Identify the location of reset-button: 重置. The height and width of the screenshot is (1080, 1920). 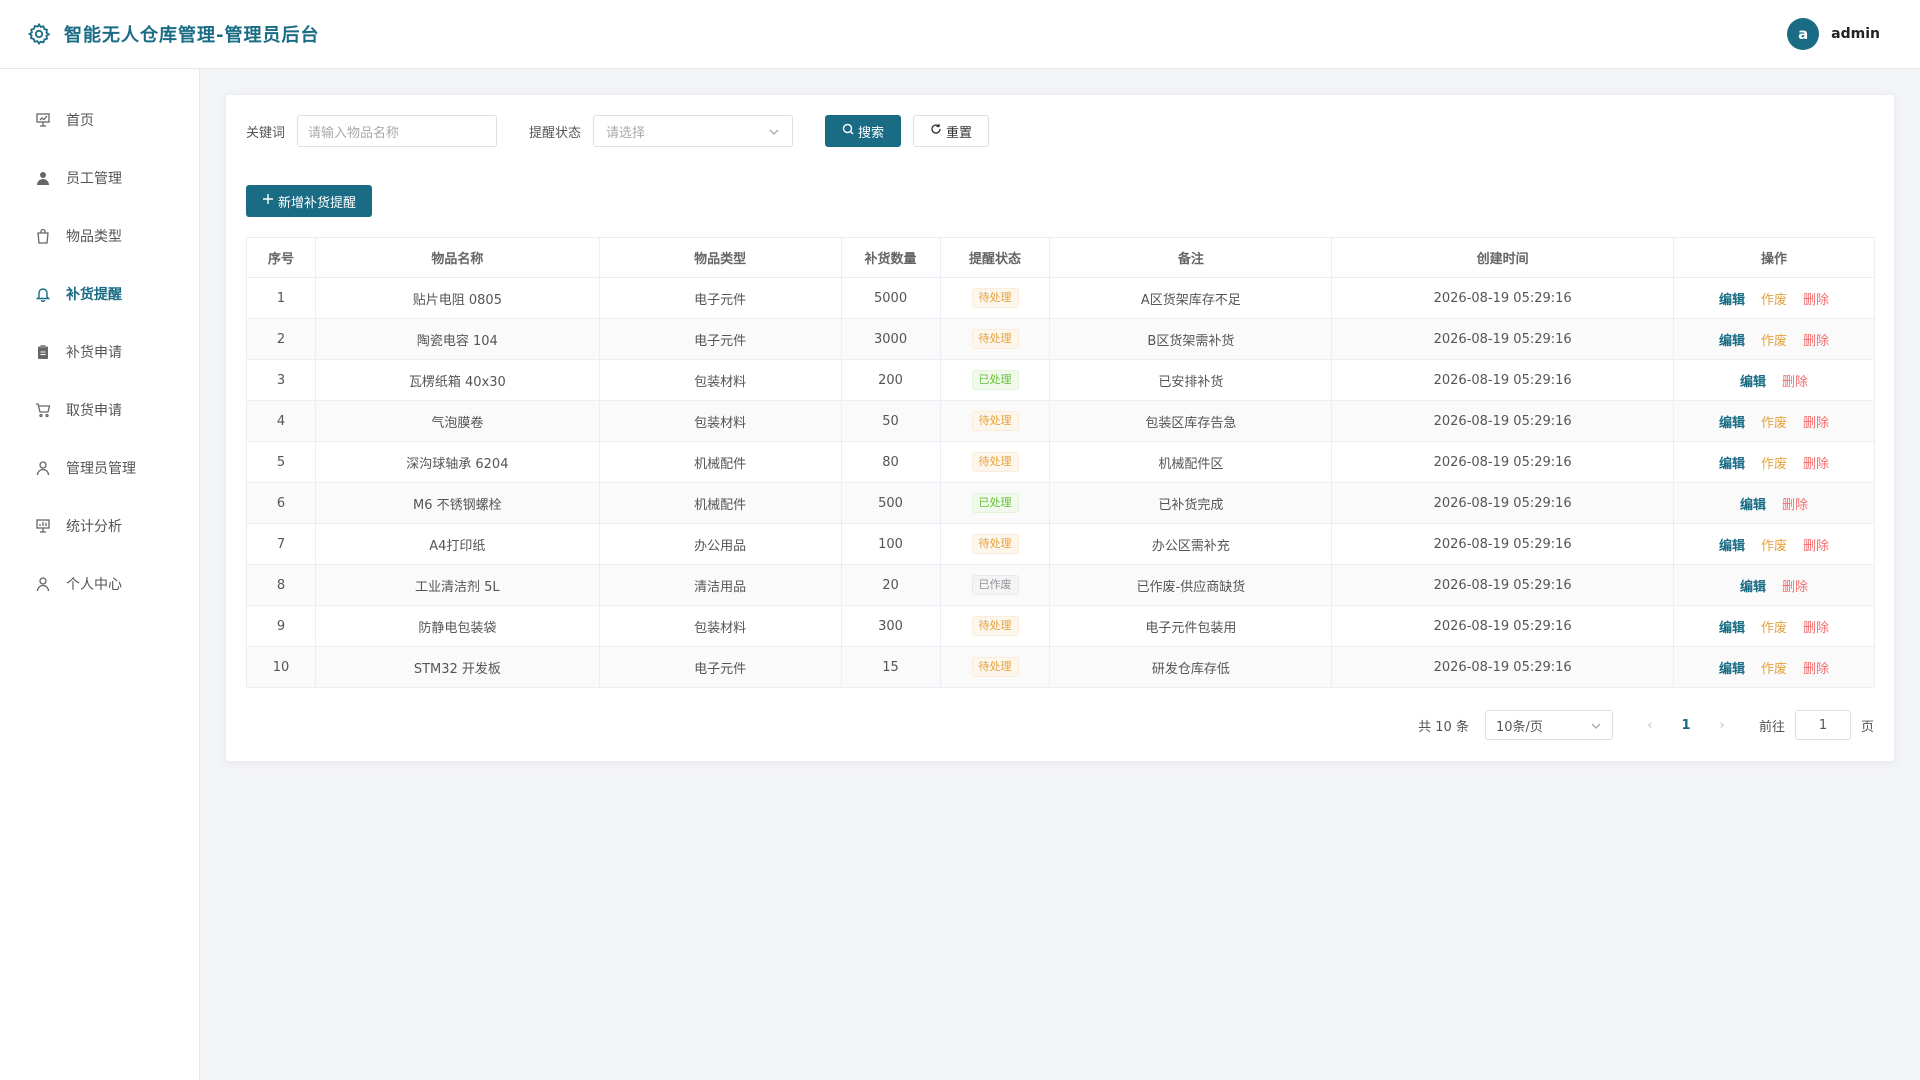
(951, 131).